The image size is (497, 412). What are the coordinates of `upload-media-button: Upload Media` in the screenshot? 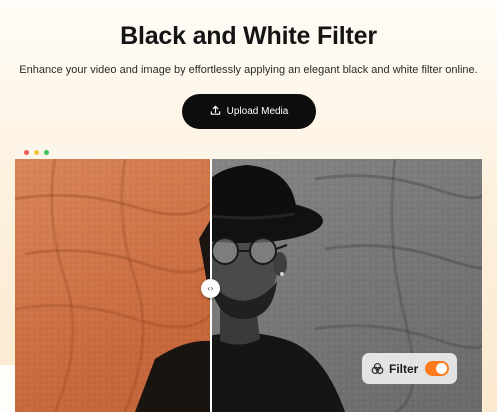 It's located at (249, 111).